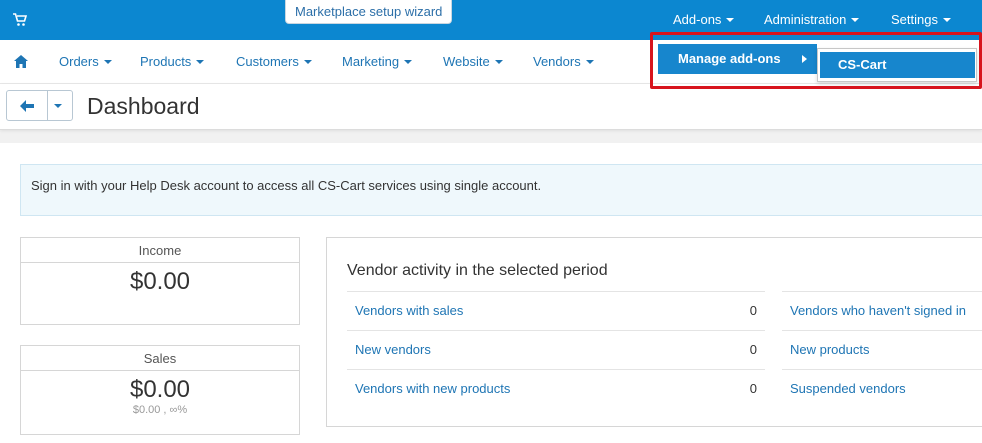 This screenshot has width=982, height=443. I want to click on income-card: Income $0.00, so click(160, 281).